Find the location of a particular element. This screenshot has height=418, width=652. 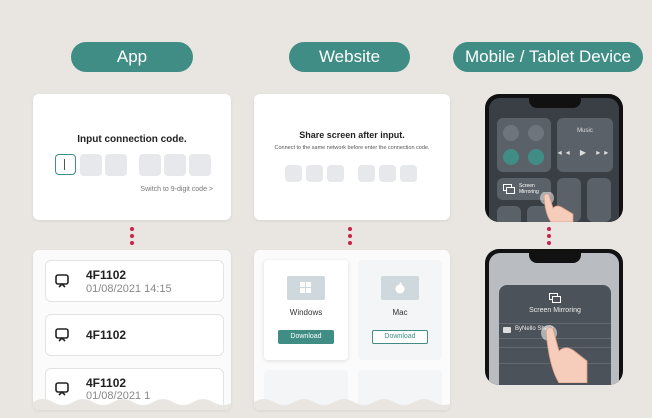

lock-rotation-tile is located at coordinates (509, 214).